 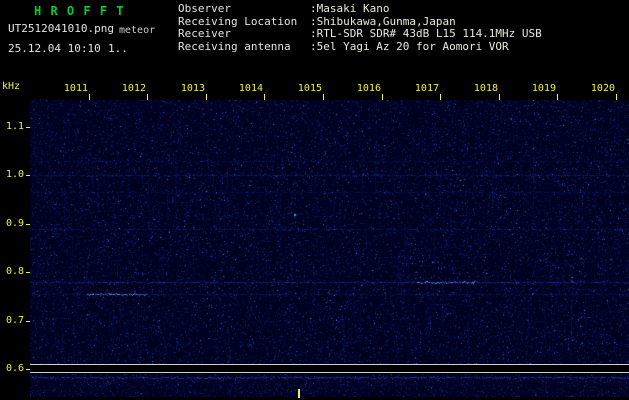 I want to click on info-value: :Masaki Kano, so click(x=350, y=8).